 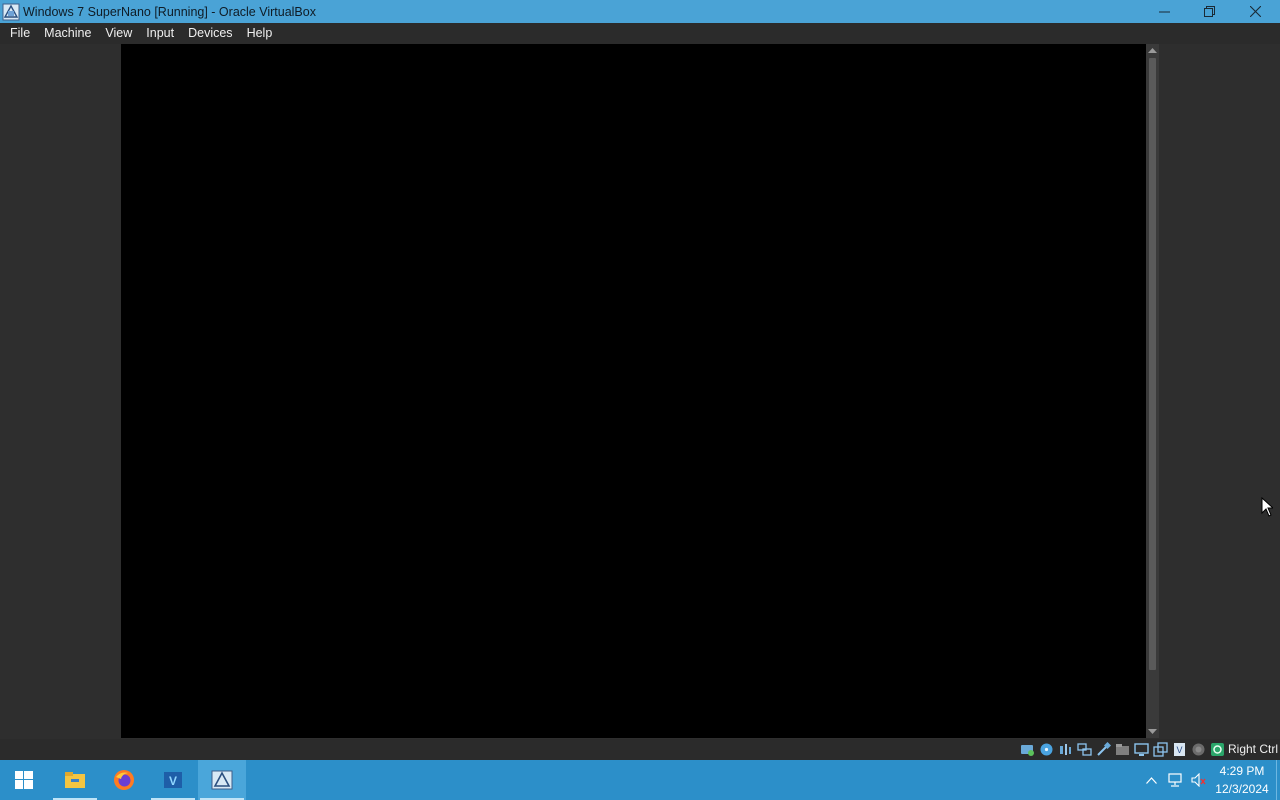 What do you see at coordinates (1065, 749) in the screenshot?
I see `audio-icon` at bounding box center [1065, 749].